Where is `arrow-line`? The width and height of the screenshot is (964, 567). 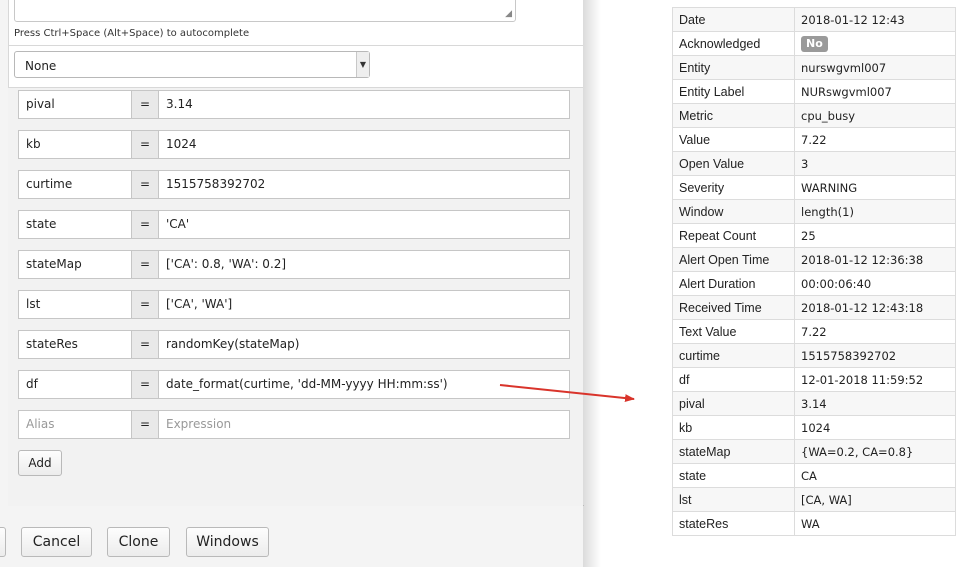 arrow-line is located at coordinates (567, 393).